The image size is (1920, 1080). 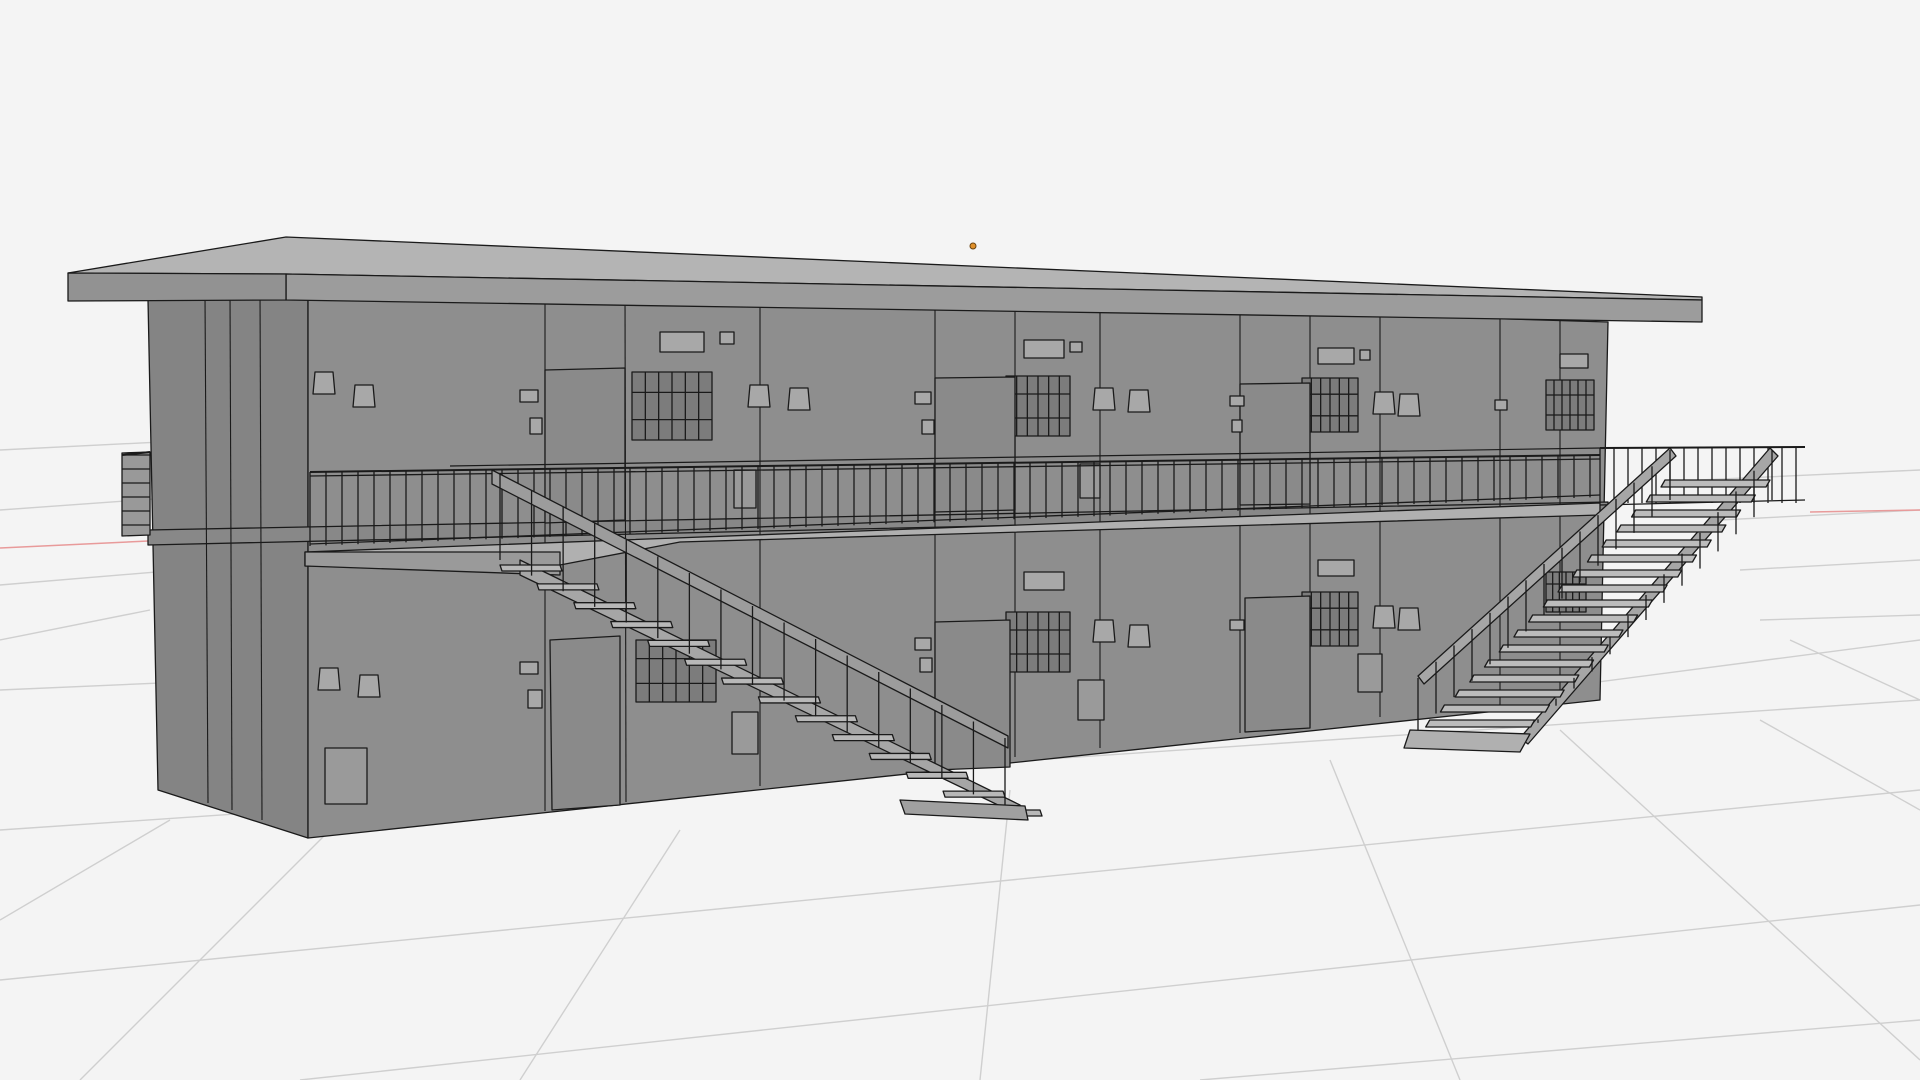 What do you see at coordinates (228, 560) in the screenshot?
I see `building-side-wall` at bounding box center [228, 560].